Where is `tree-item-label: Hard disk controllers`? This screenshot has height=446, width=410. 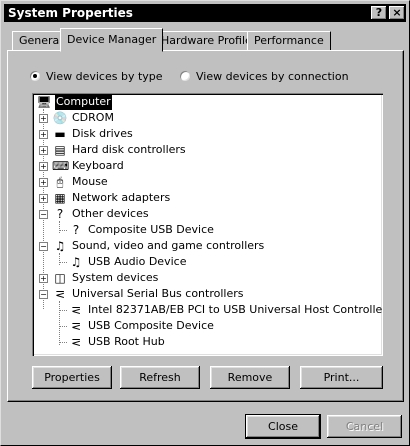 tree-item-label: Hard disk controllers is located at coordinates (129, 149).